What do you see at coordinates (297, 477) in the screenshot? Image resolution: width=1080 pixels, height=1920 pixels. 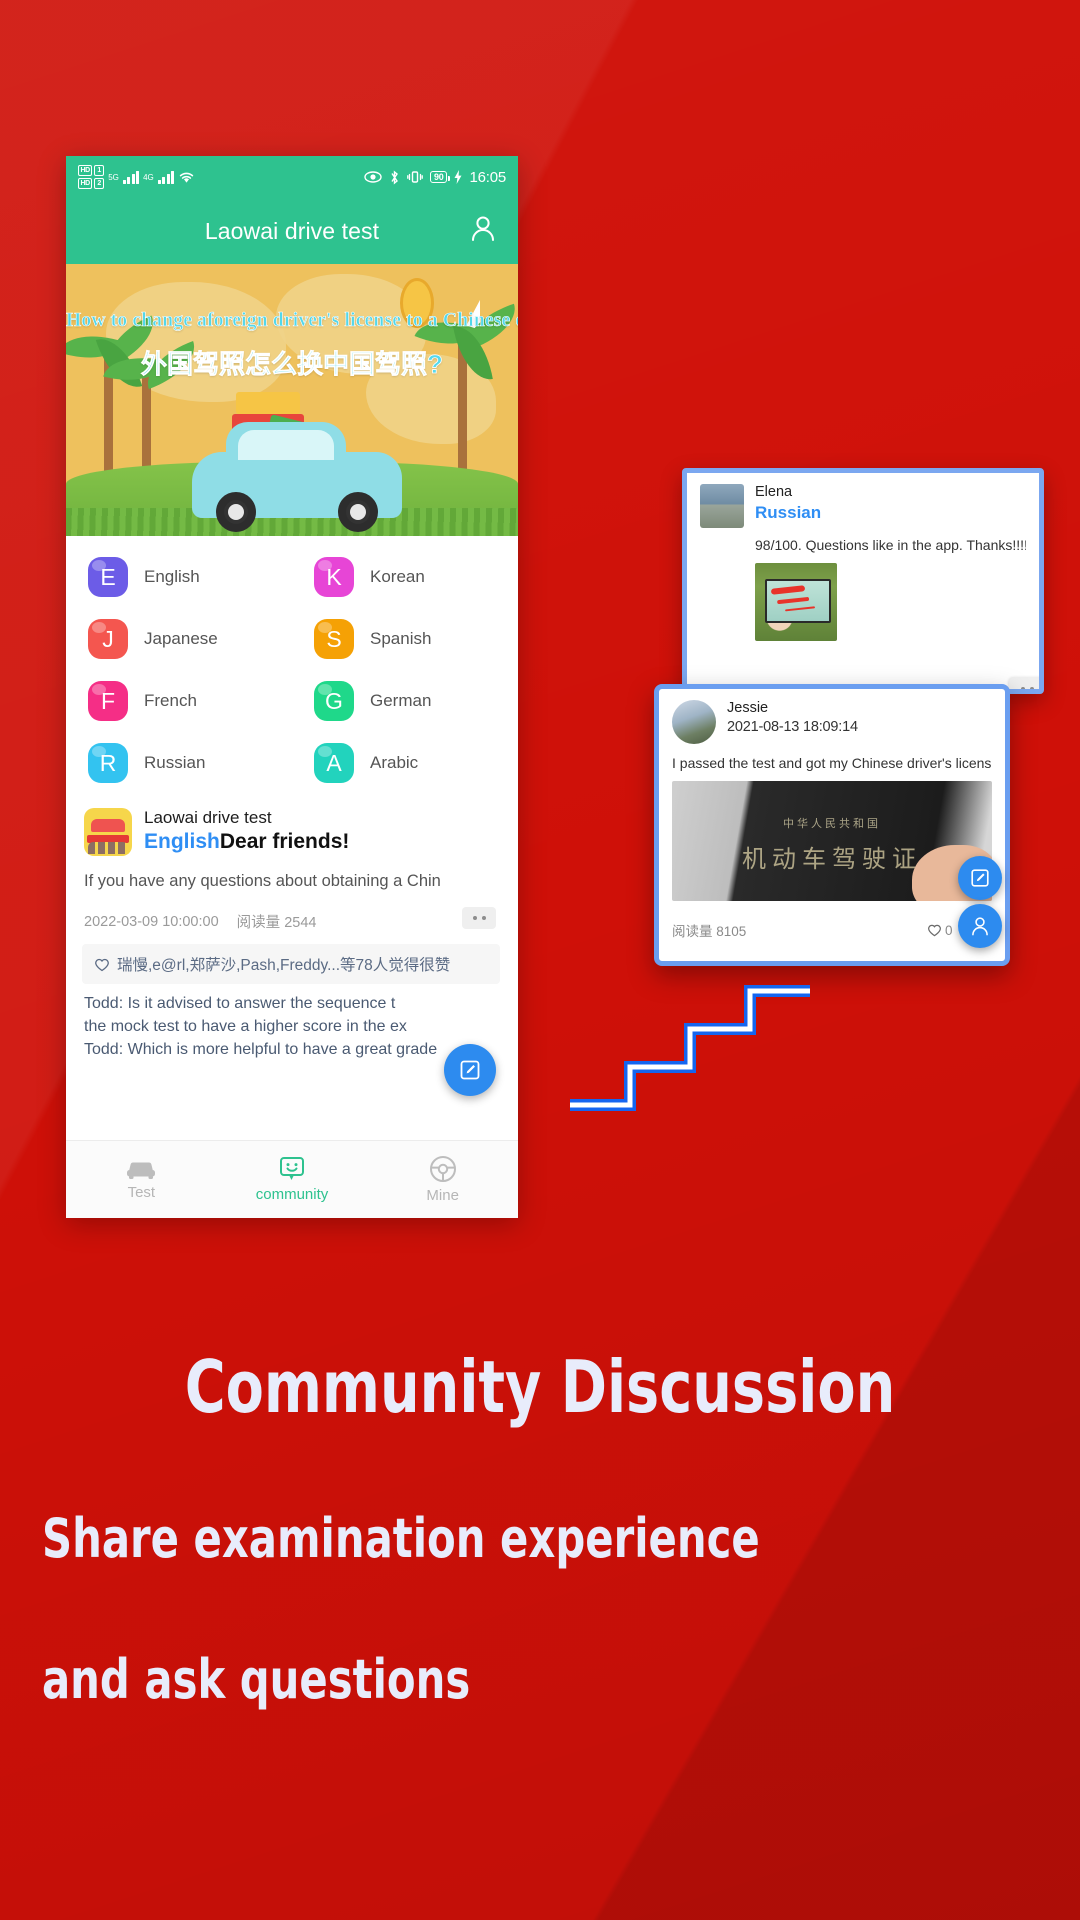 I see `banner-car` at bounding box center [297, 477].